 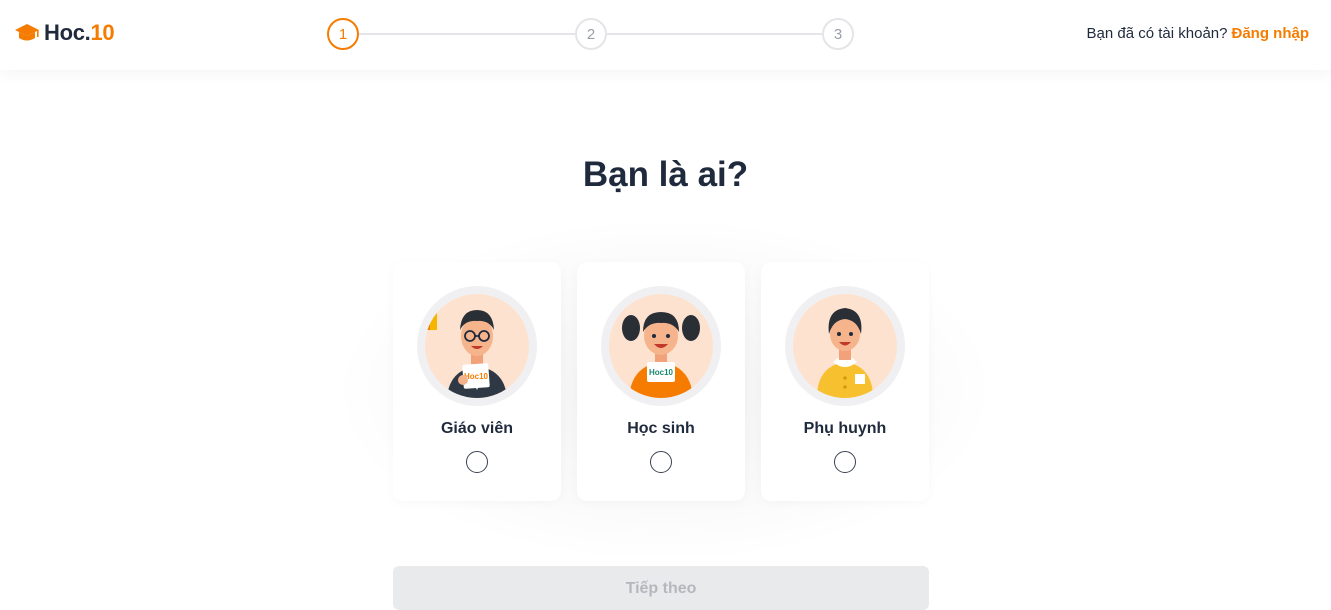 I want to click on student-avatar-icon: Hoc10, so click(x=661, y=346).